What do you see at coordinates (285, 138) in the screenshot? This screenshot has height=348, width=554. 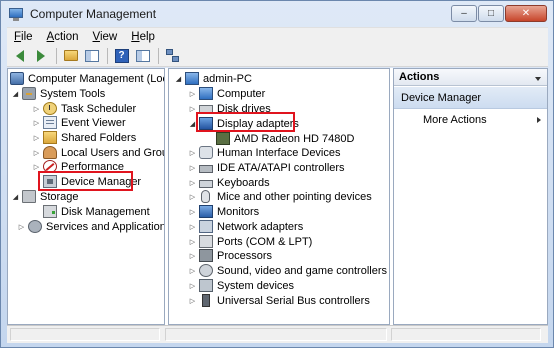 I see `device-item-amd-radeon: AMD Radeon HD 7480D` at bounding box center [285, 138].